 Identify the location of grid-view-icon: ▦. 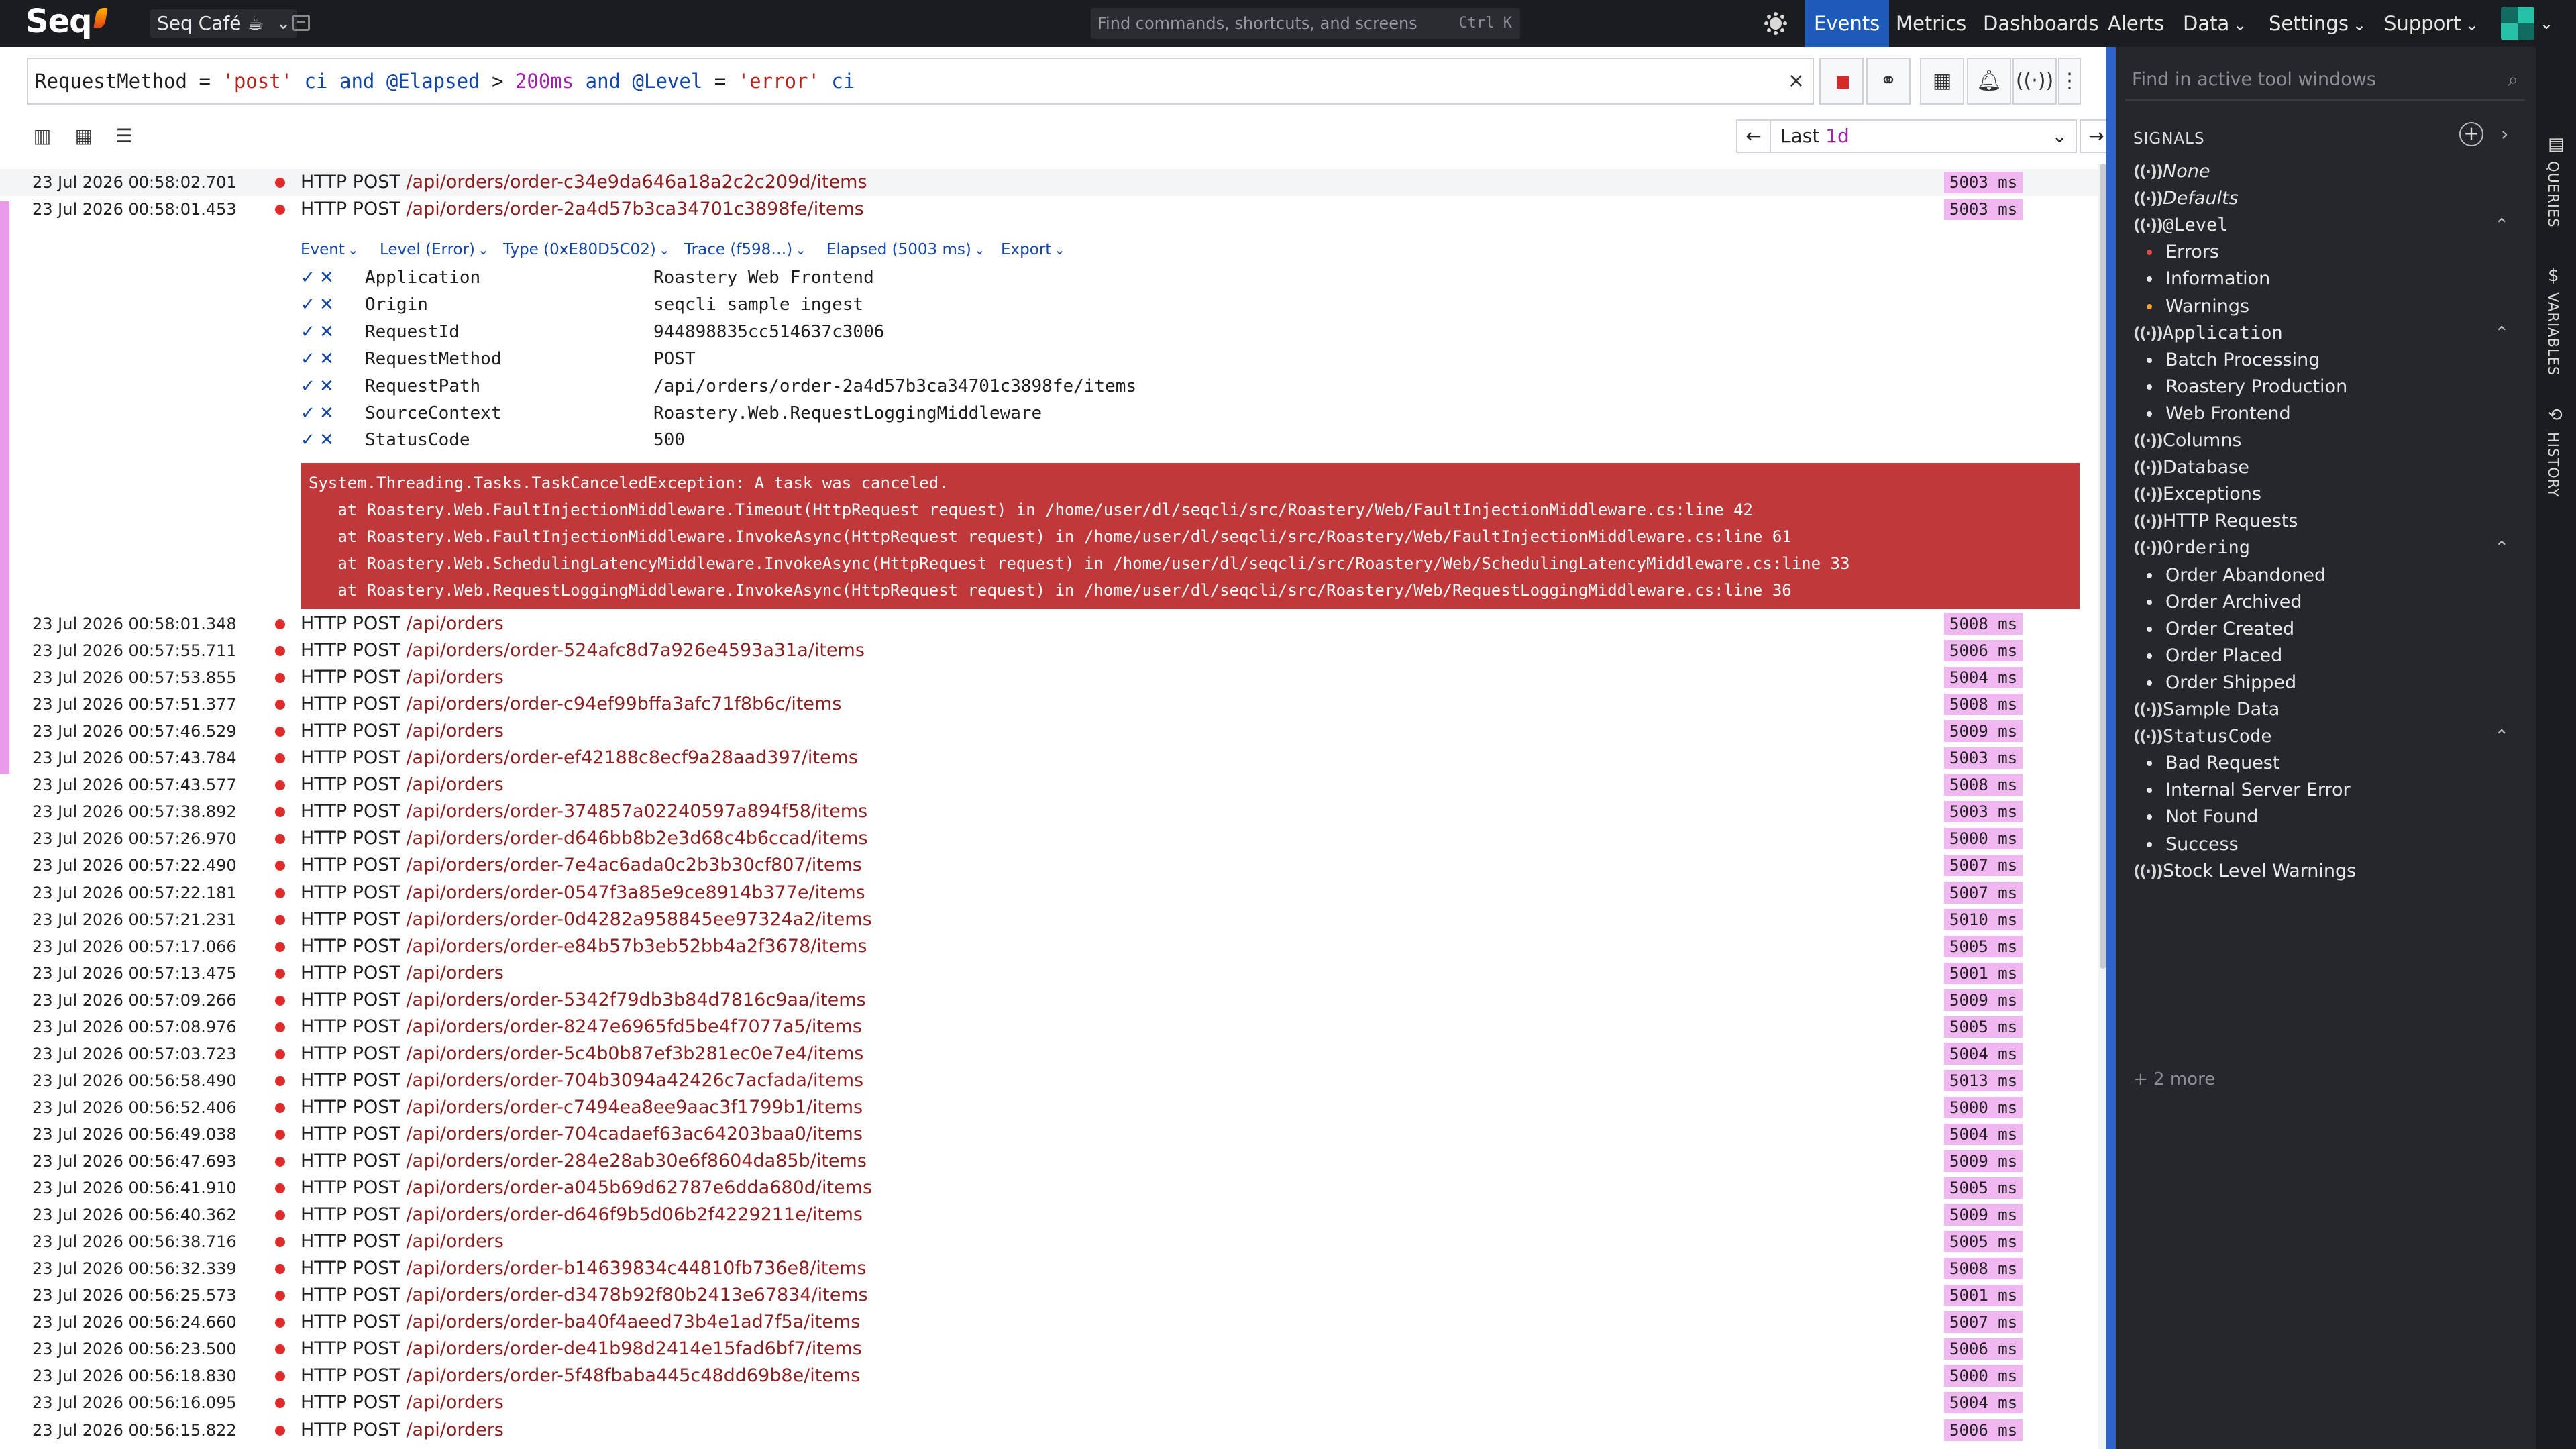
(83, 136).